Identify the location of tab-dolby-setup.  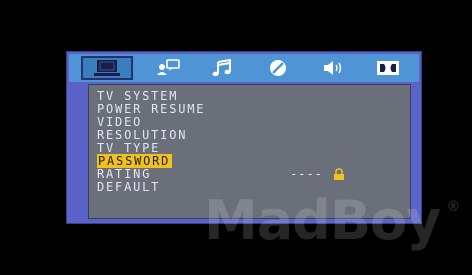
(388, 68).